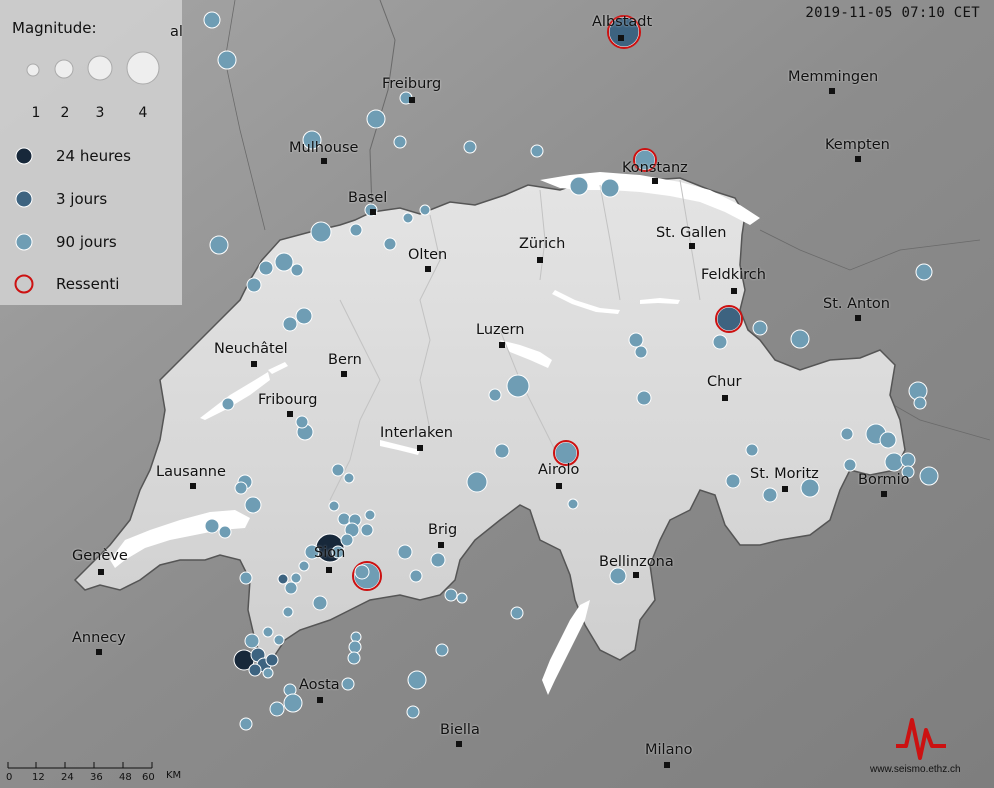 This screenshot has height=788, width=994. Describe the element at coordinates (857, 145) in the screenshot. I see `city-label-kempten: Kempten` at that location.